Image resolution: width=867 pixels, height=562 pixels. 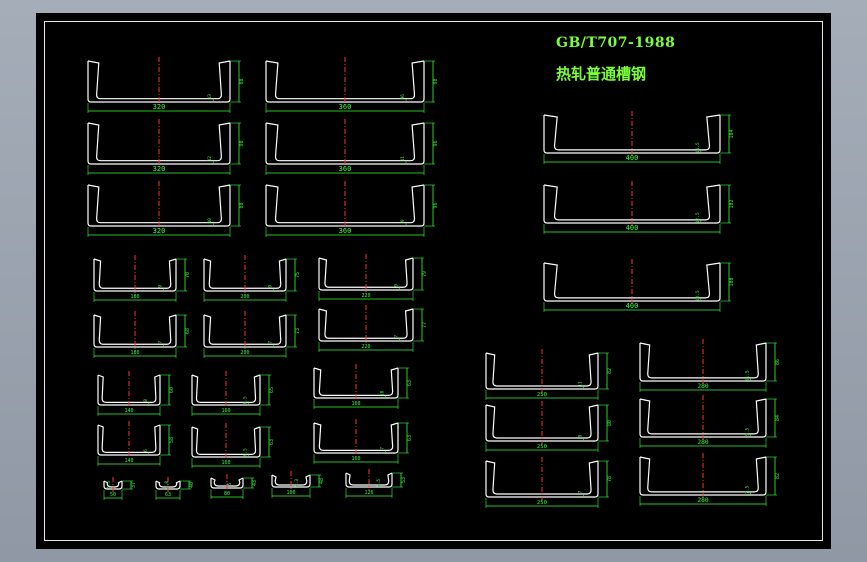 I want to click on channel-profile: 180 70 9, so click(x=142, y=278).